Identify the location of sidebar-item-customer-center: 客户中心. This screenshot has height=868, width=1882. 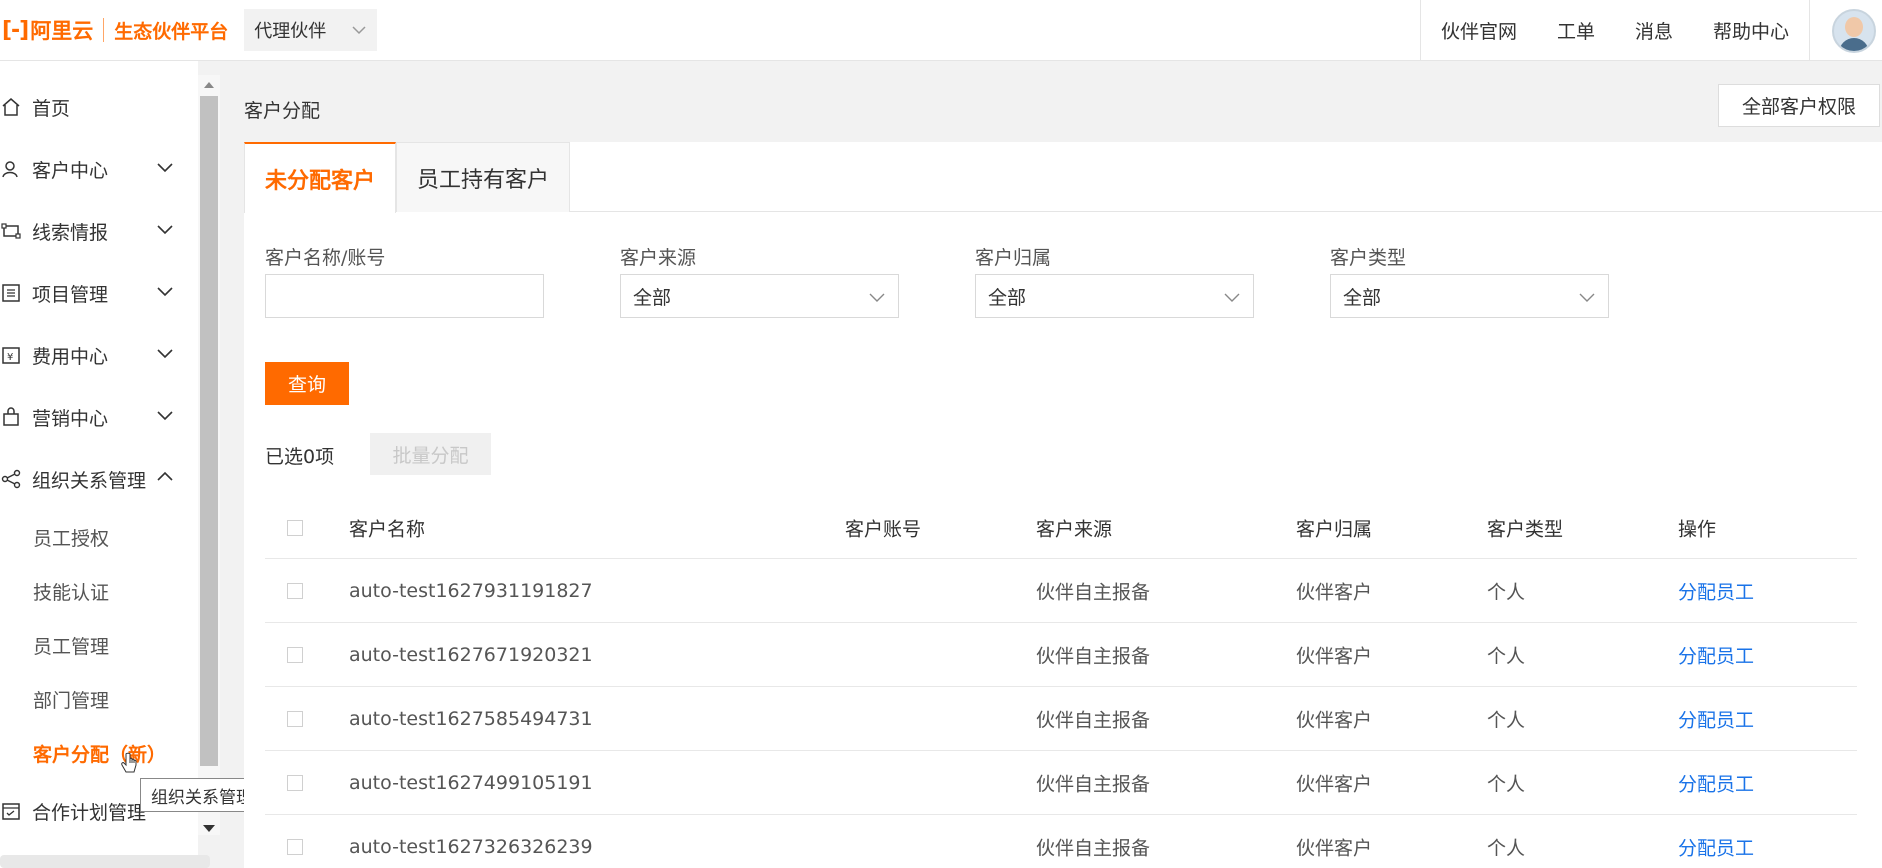
(95, 169).